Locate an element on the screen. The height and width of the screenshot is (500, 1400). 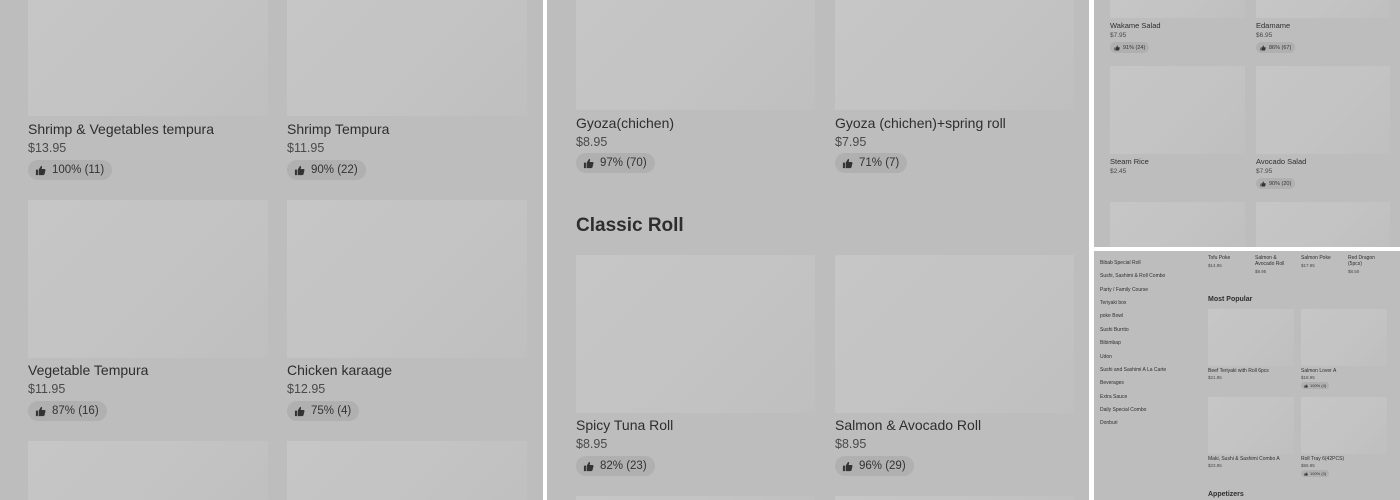
rating-text: 96% (29) is located at coordinates (882, 466).